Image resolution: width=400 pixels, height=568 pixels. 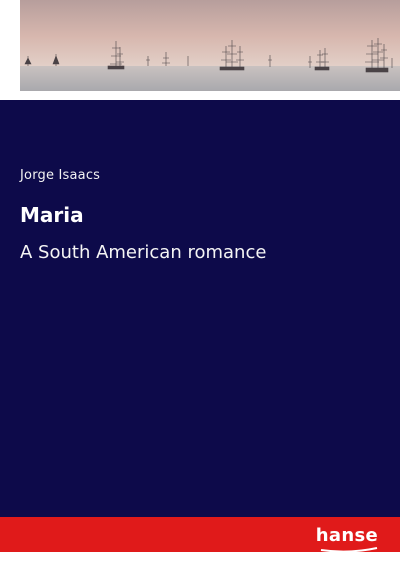 I want to click on bottom-margin, so click(x=200, y=560).